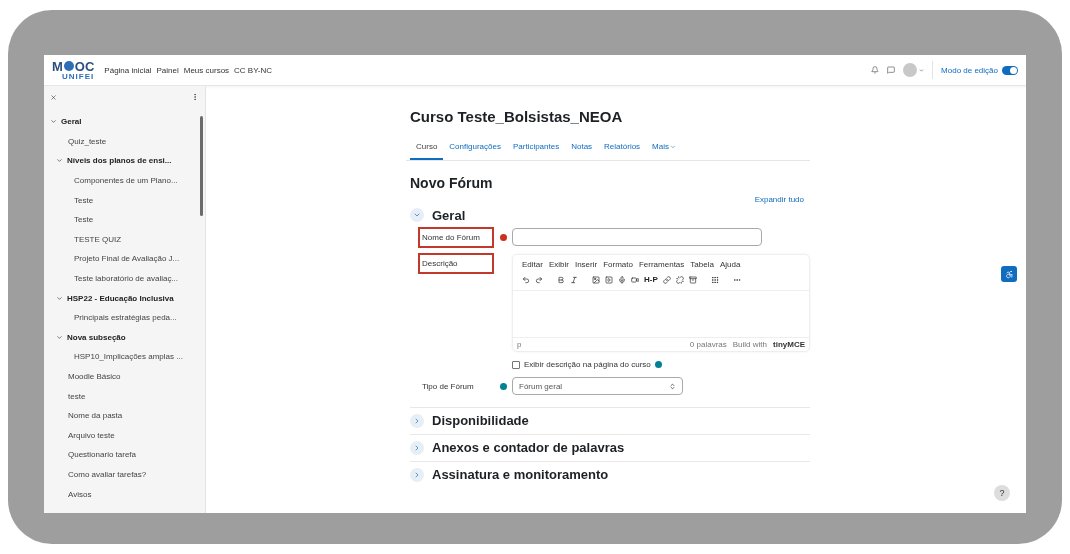  Describe the element at coordinates (969, 70) in the screenshot. I see `edit-mode-label: Modo de edição` at that location.